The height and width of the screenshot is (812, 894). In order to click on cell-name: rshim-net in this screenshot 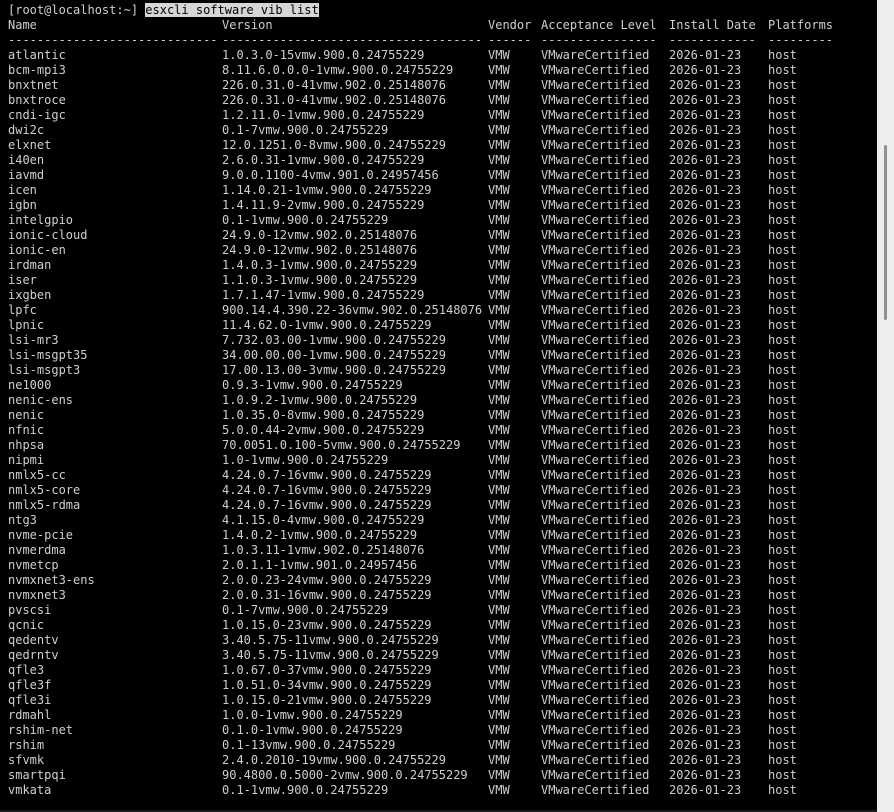, I will do `click(41, 730)`.